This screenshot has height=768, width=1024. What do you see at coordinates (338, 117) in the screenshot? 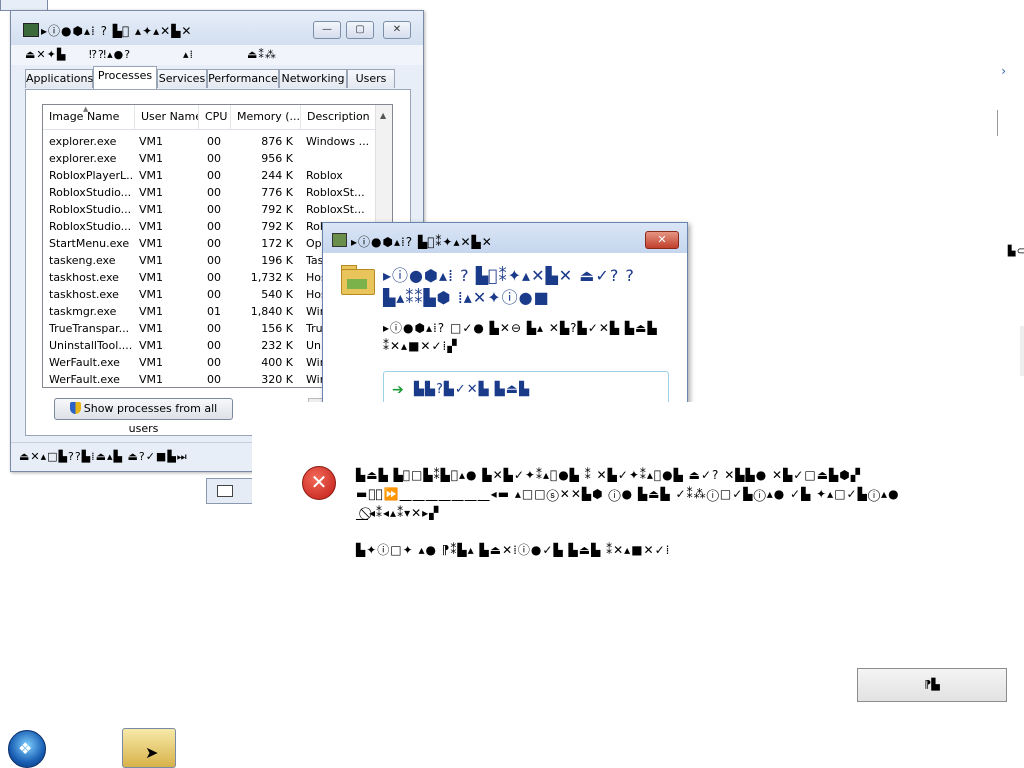
I see `column-description: Description` at bounding box center [338, 117].